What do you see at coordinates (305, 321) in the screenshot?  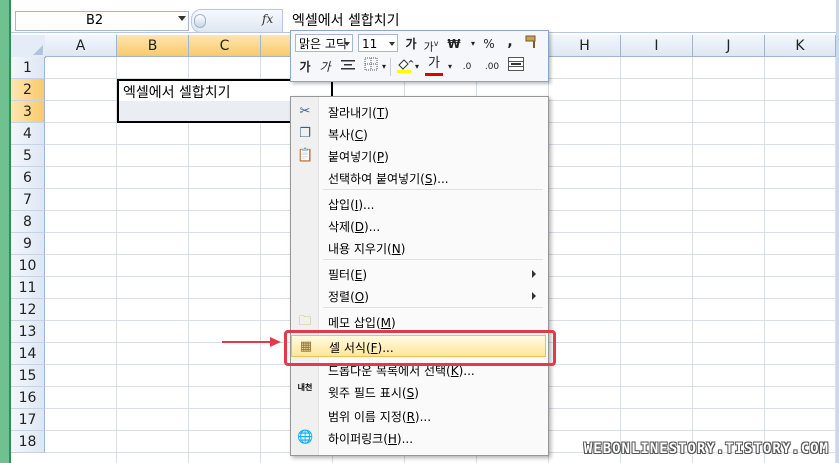 I see `memo-icon: 🗀` at bounding box center [305, 321].